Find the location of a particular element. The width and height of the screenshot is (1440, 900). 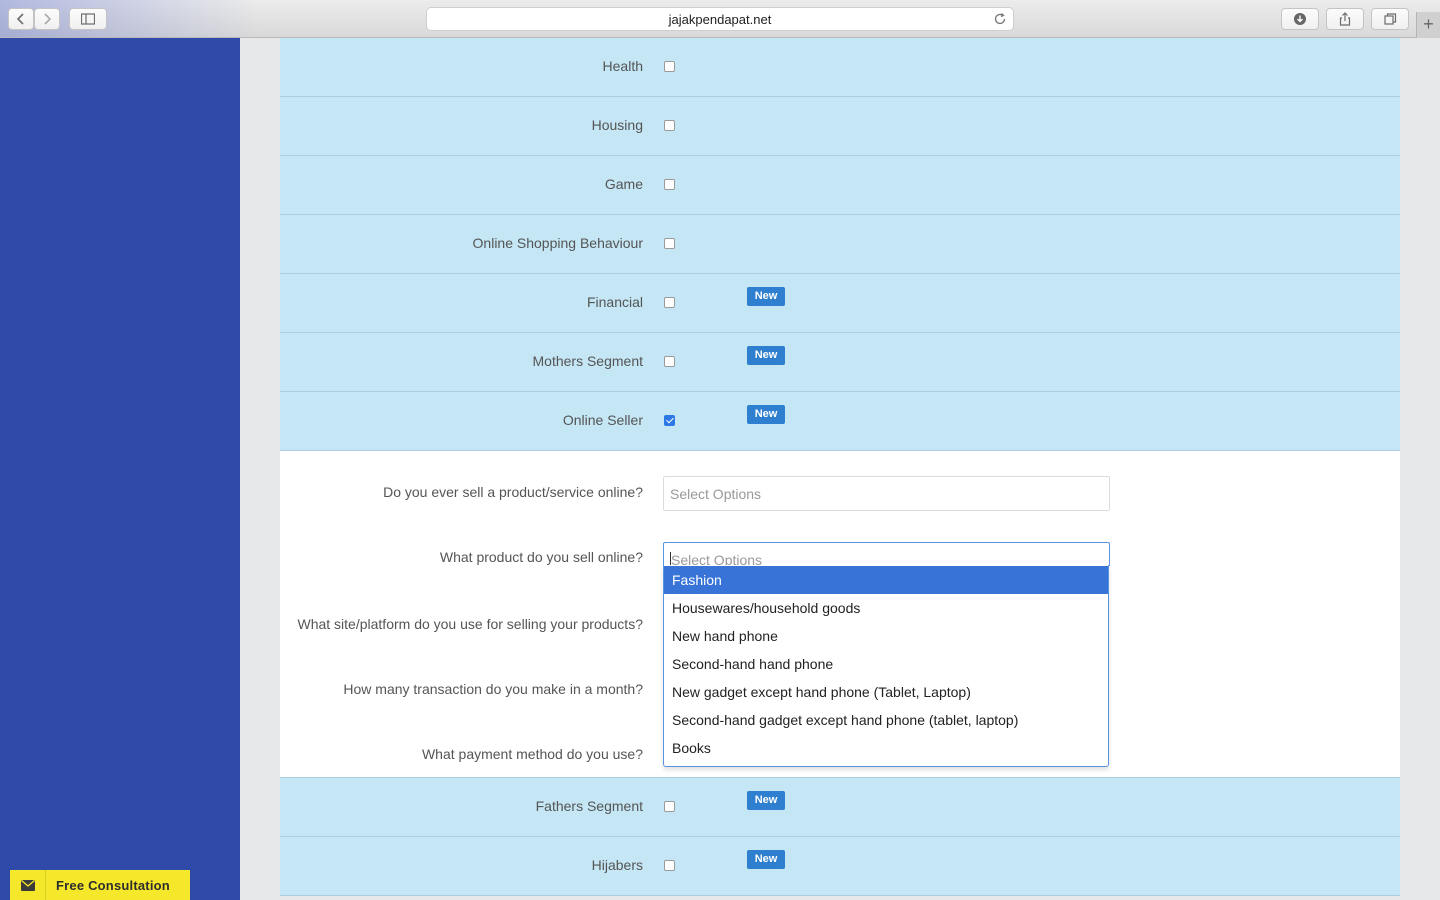

dropdown-option: New hand phone is located at coordinates (886, 636).